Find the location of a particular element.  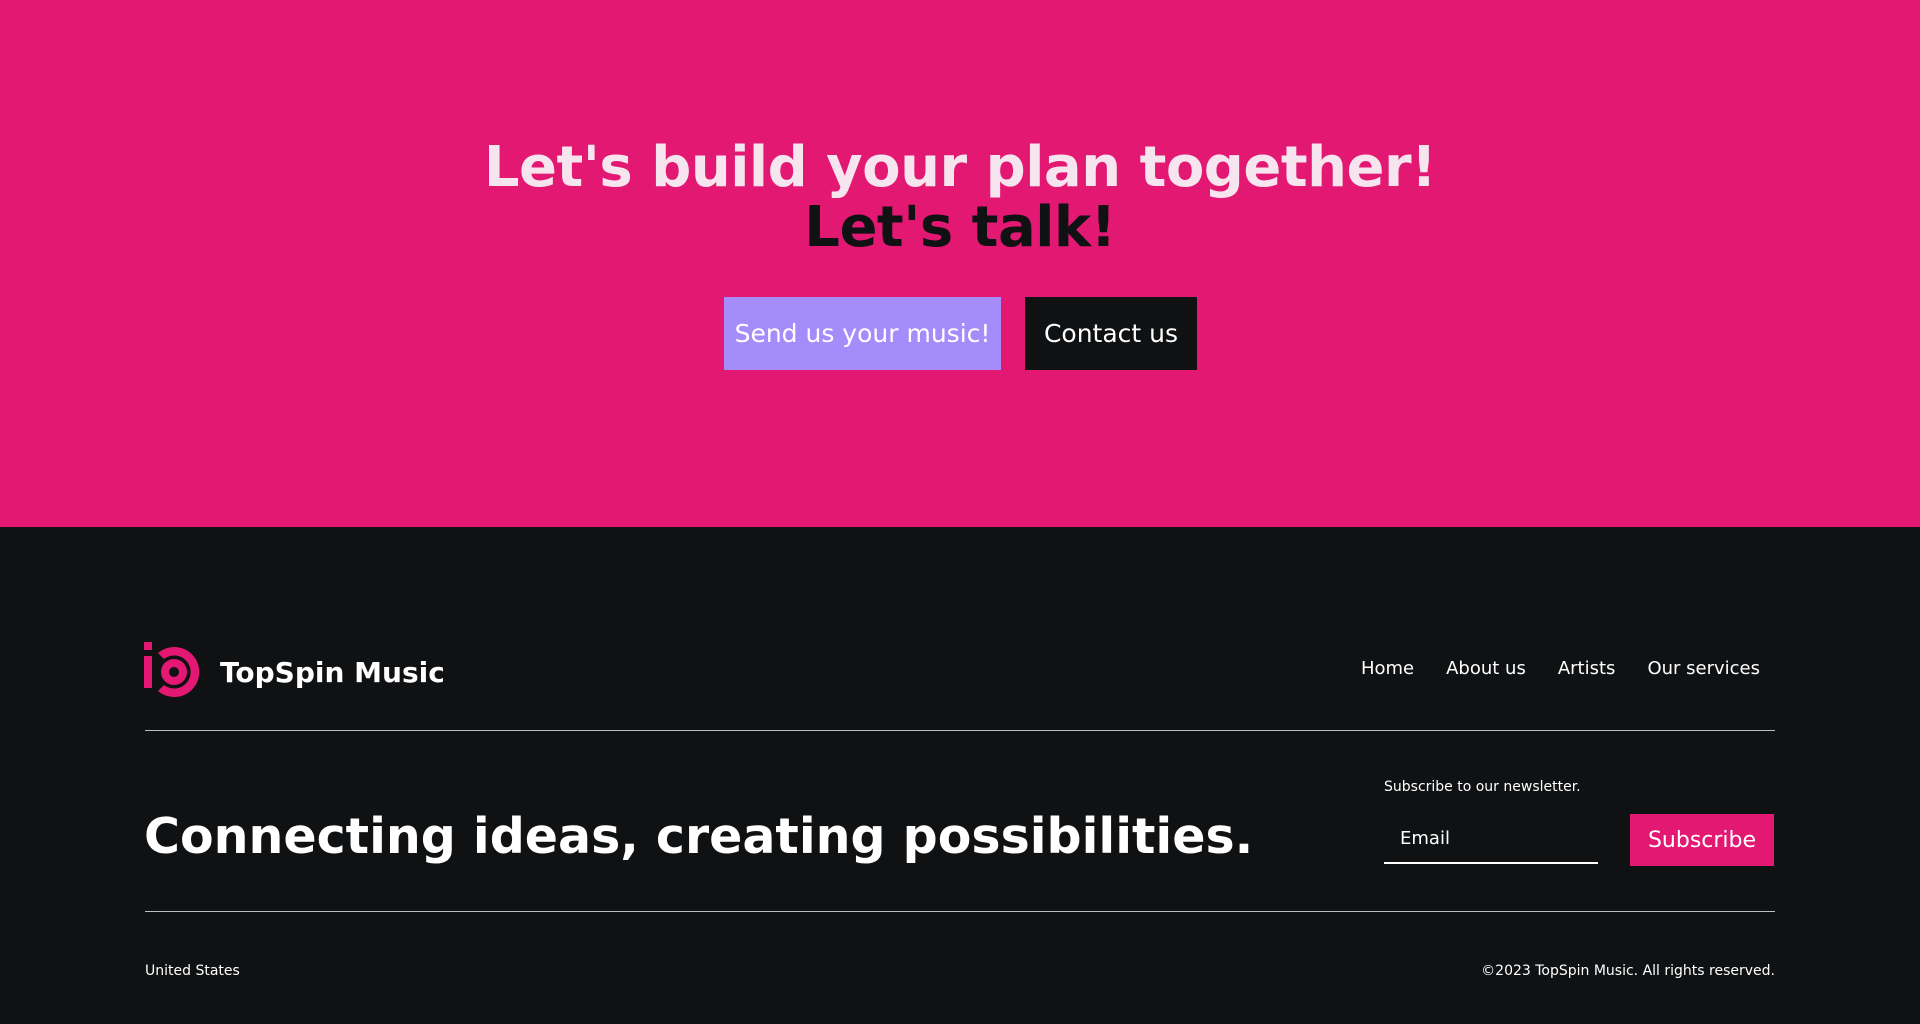

country-label: United States is located at coordinates (192, 971).